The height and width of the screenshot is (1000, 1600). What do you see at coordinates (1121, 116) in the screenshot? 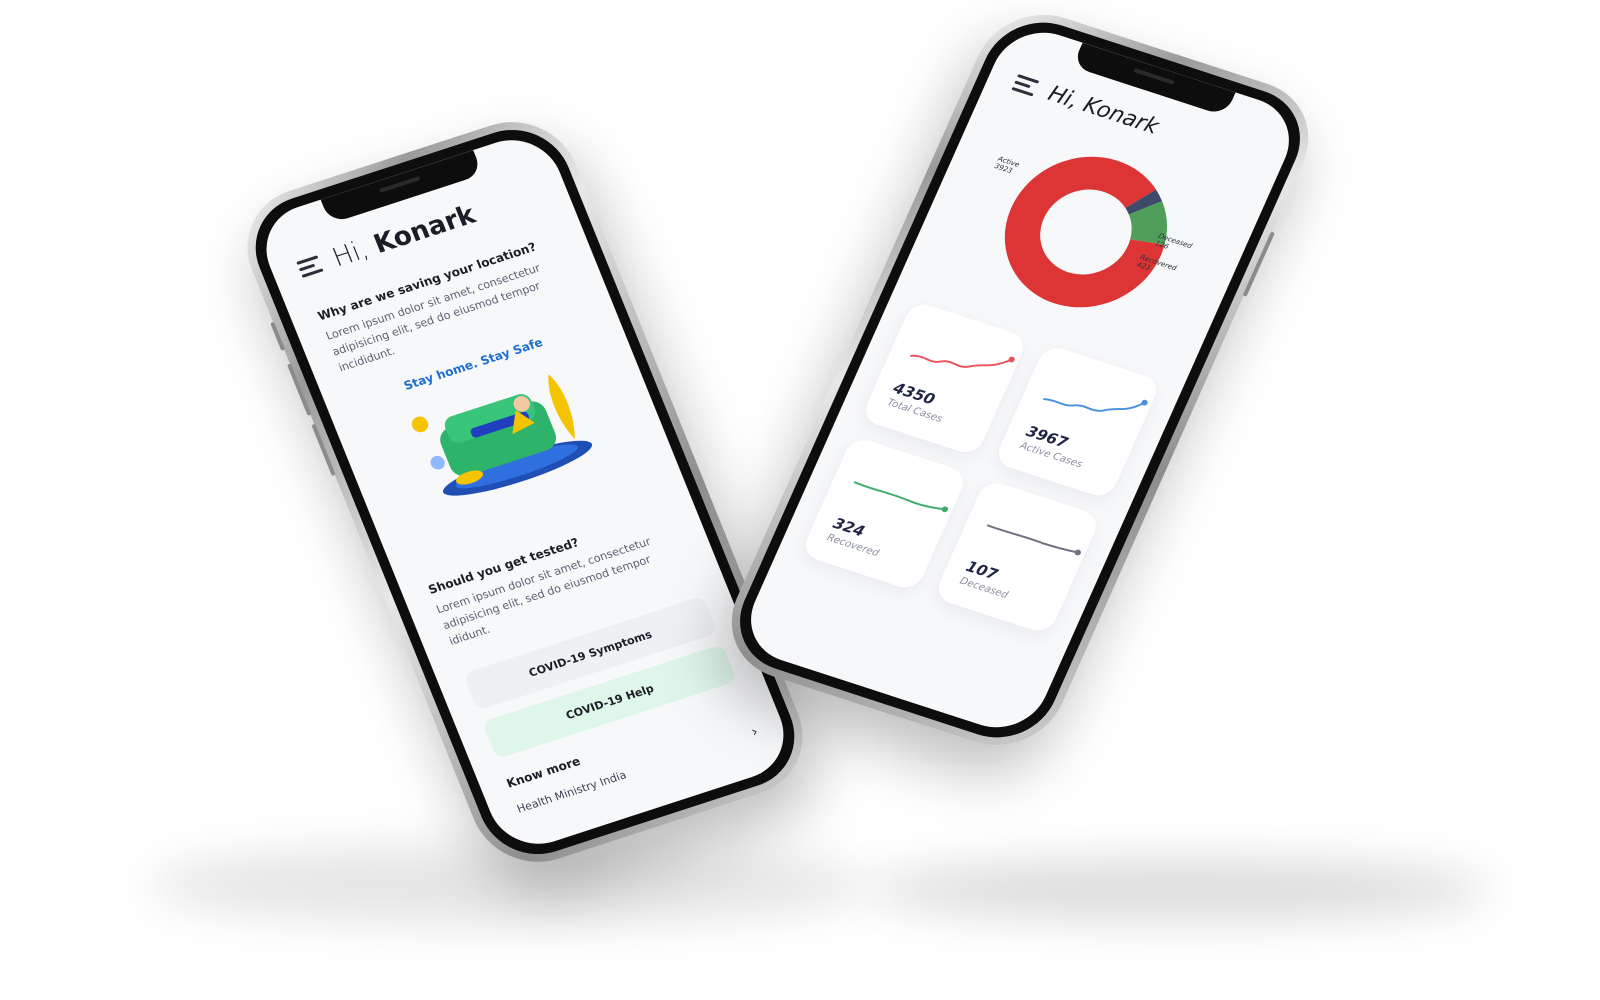
I see `greeting-name: Konark` at bounding box center [1121, 116].